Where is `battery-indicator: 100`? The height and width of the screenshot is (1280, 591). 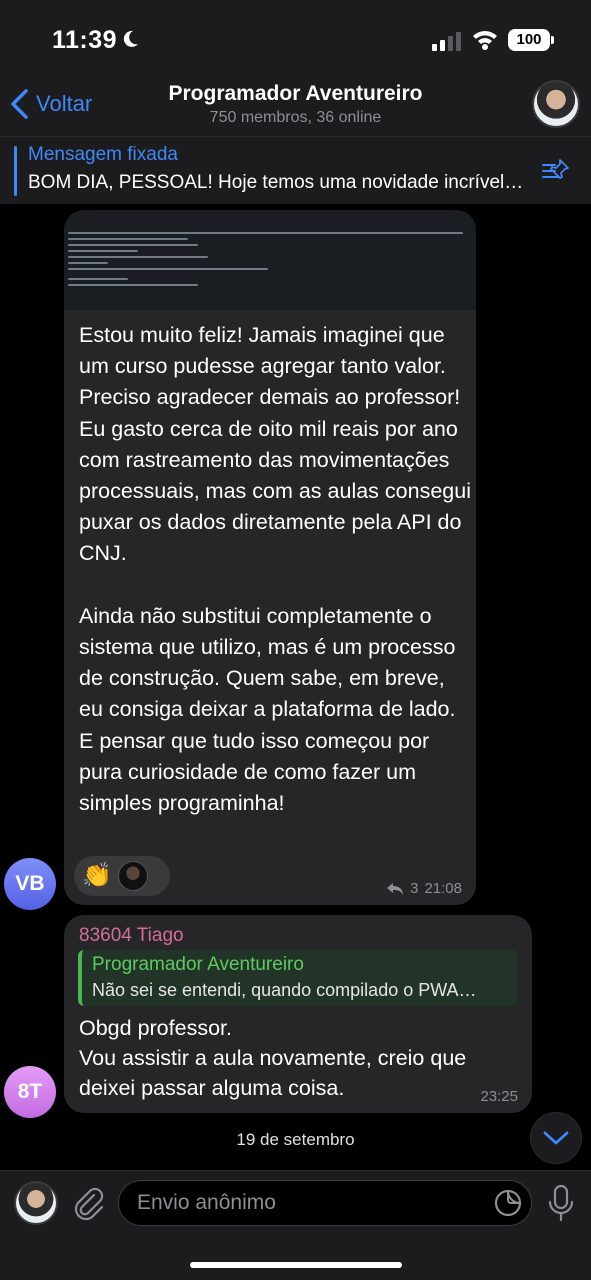 battery-indicator: 100 is located at coordinates (529, 40).